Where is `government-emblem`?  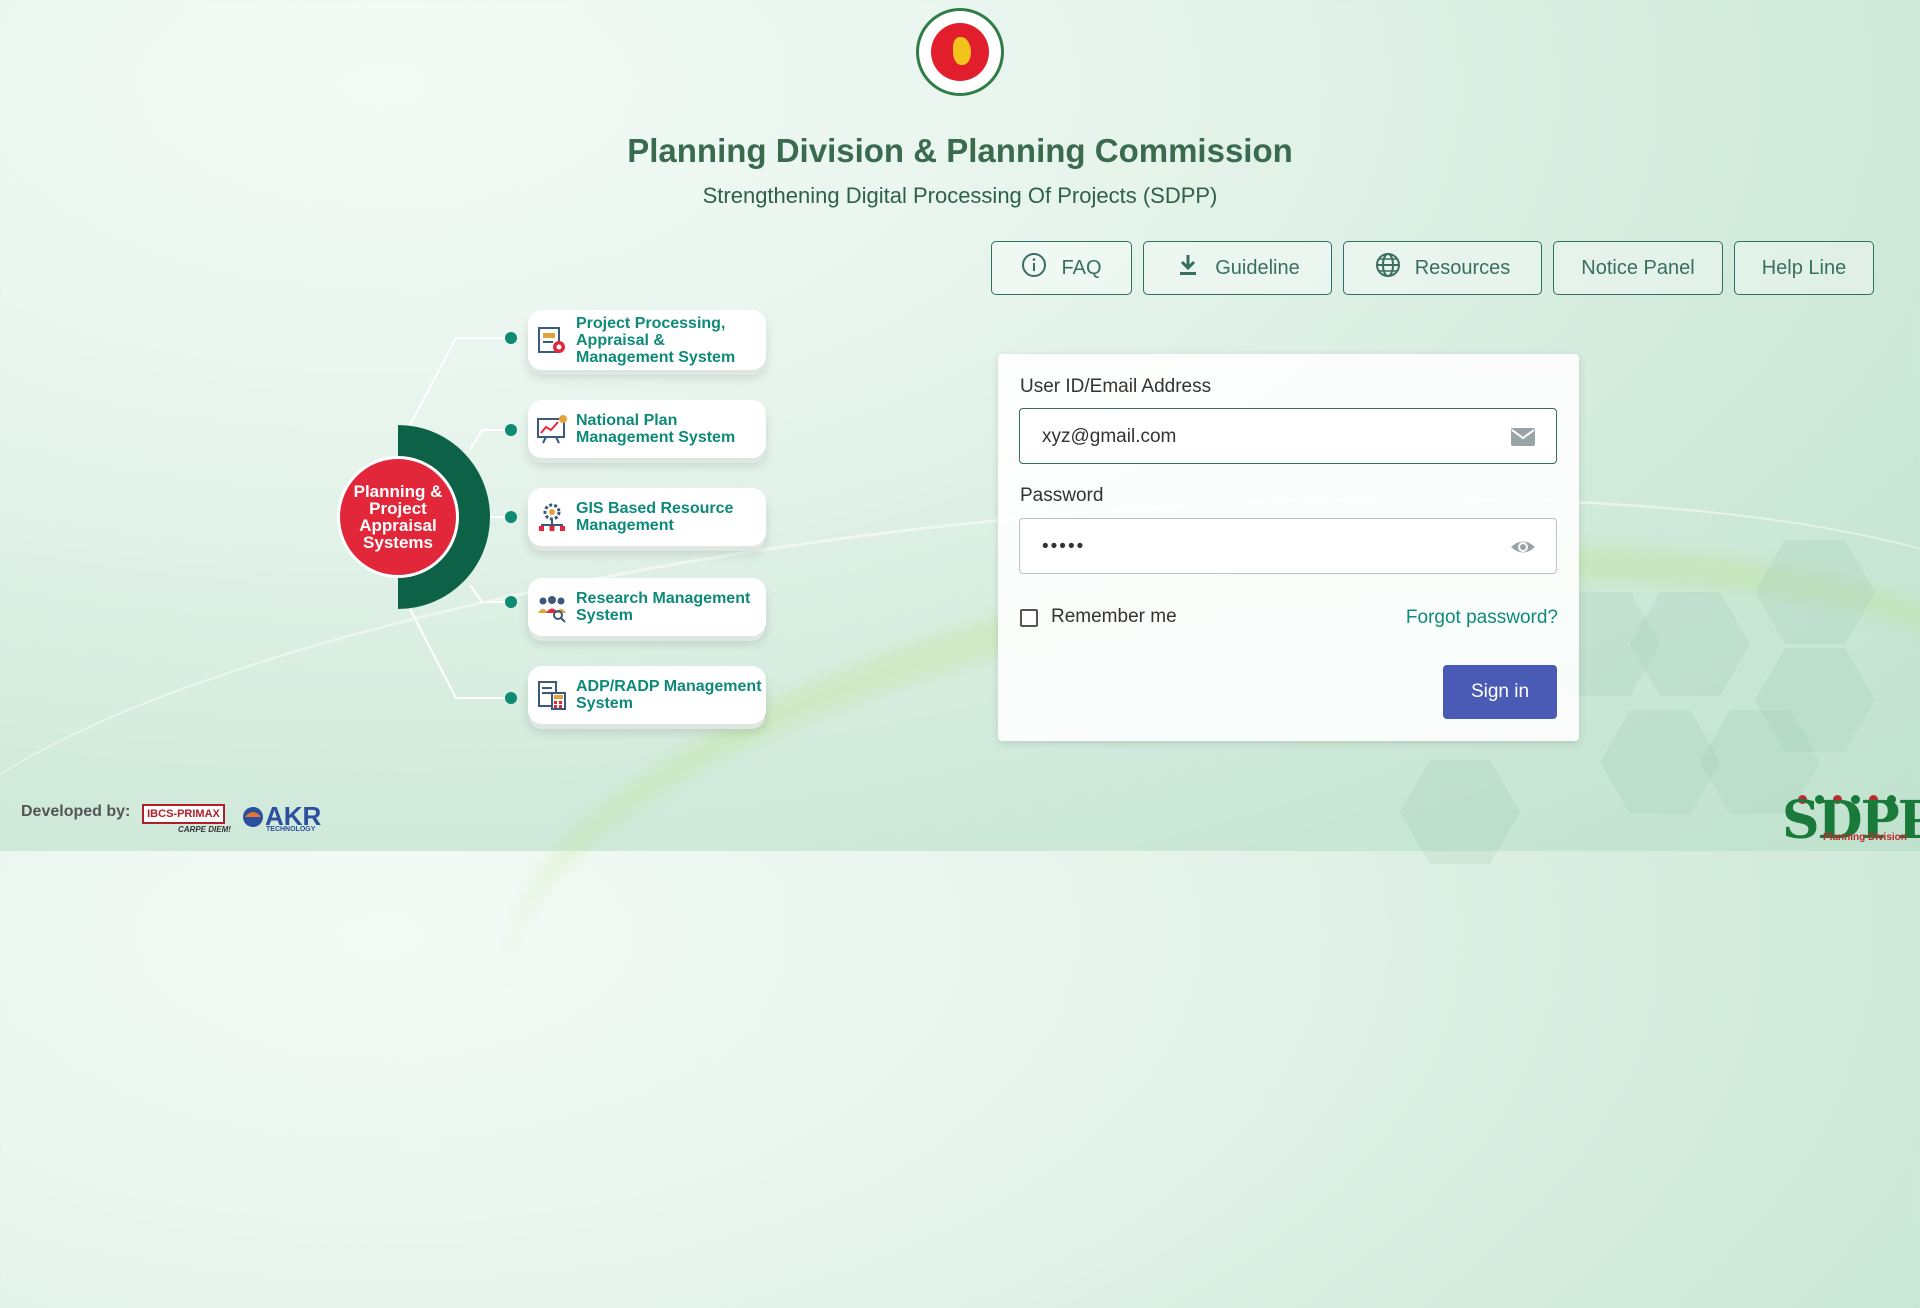 government-emblem is located at coordinates (960, 52).